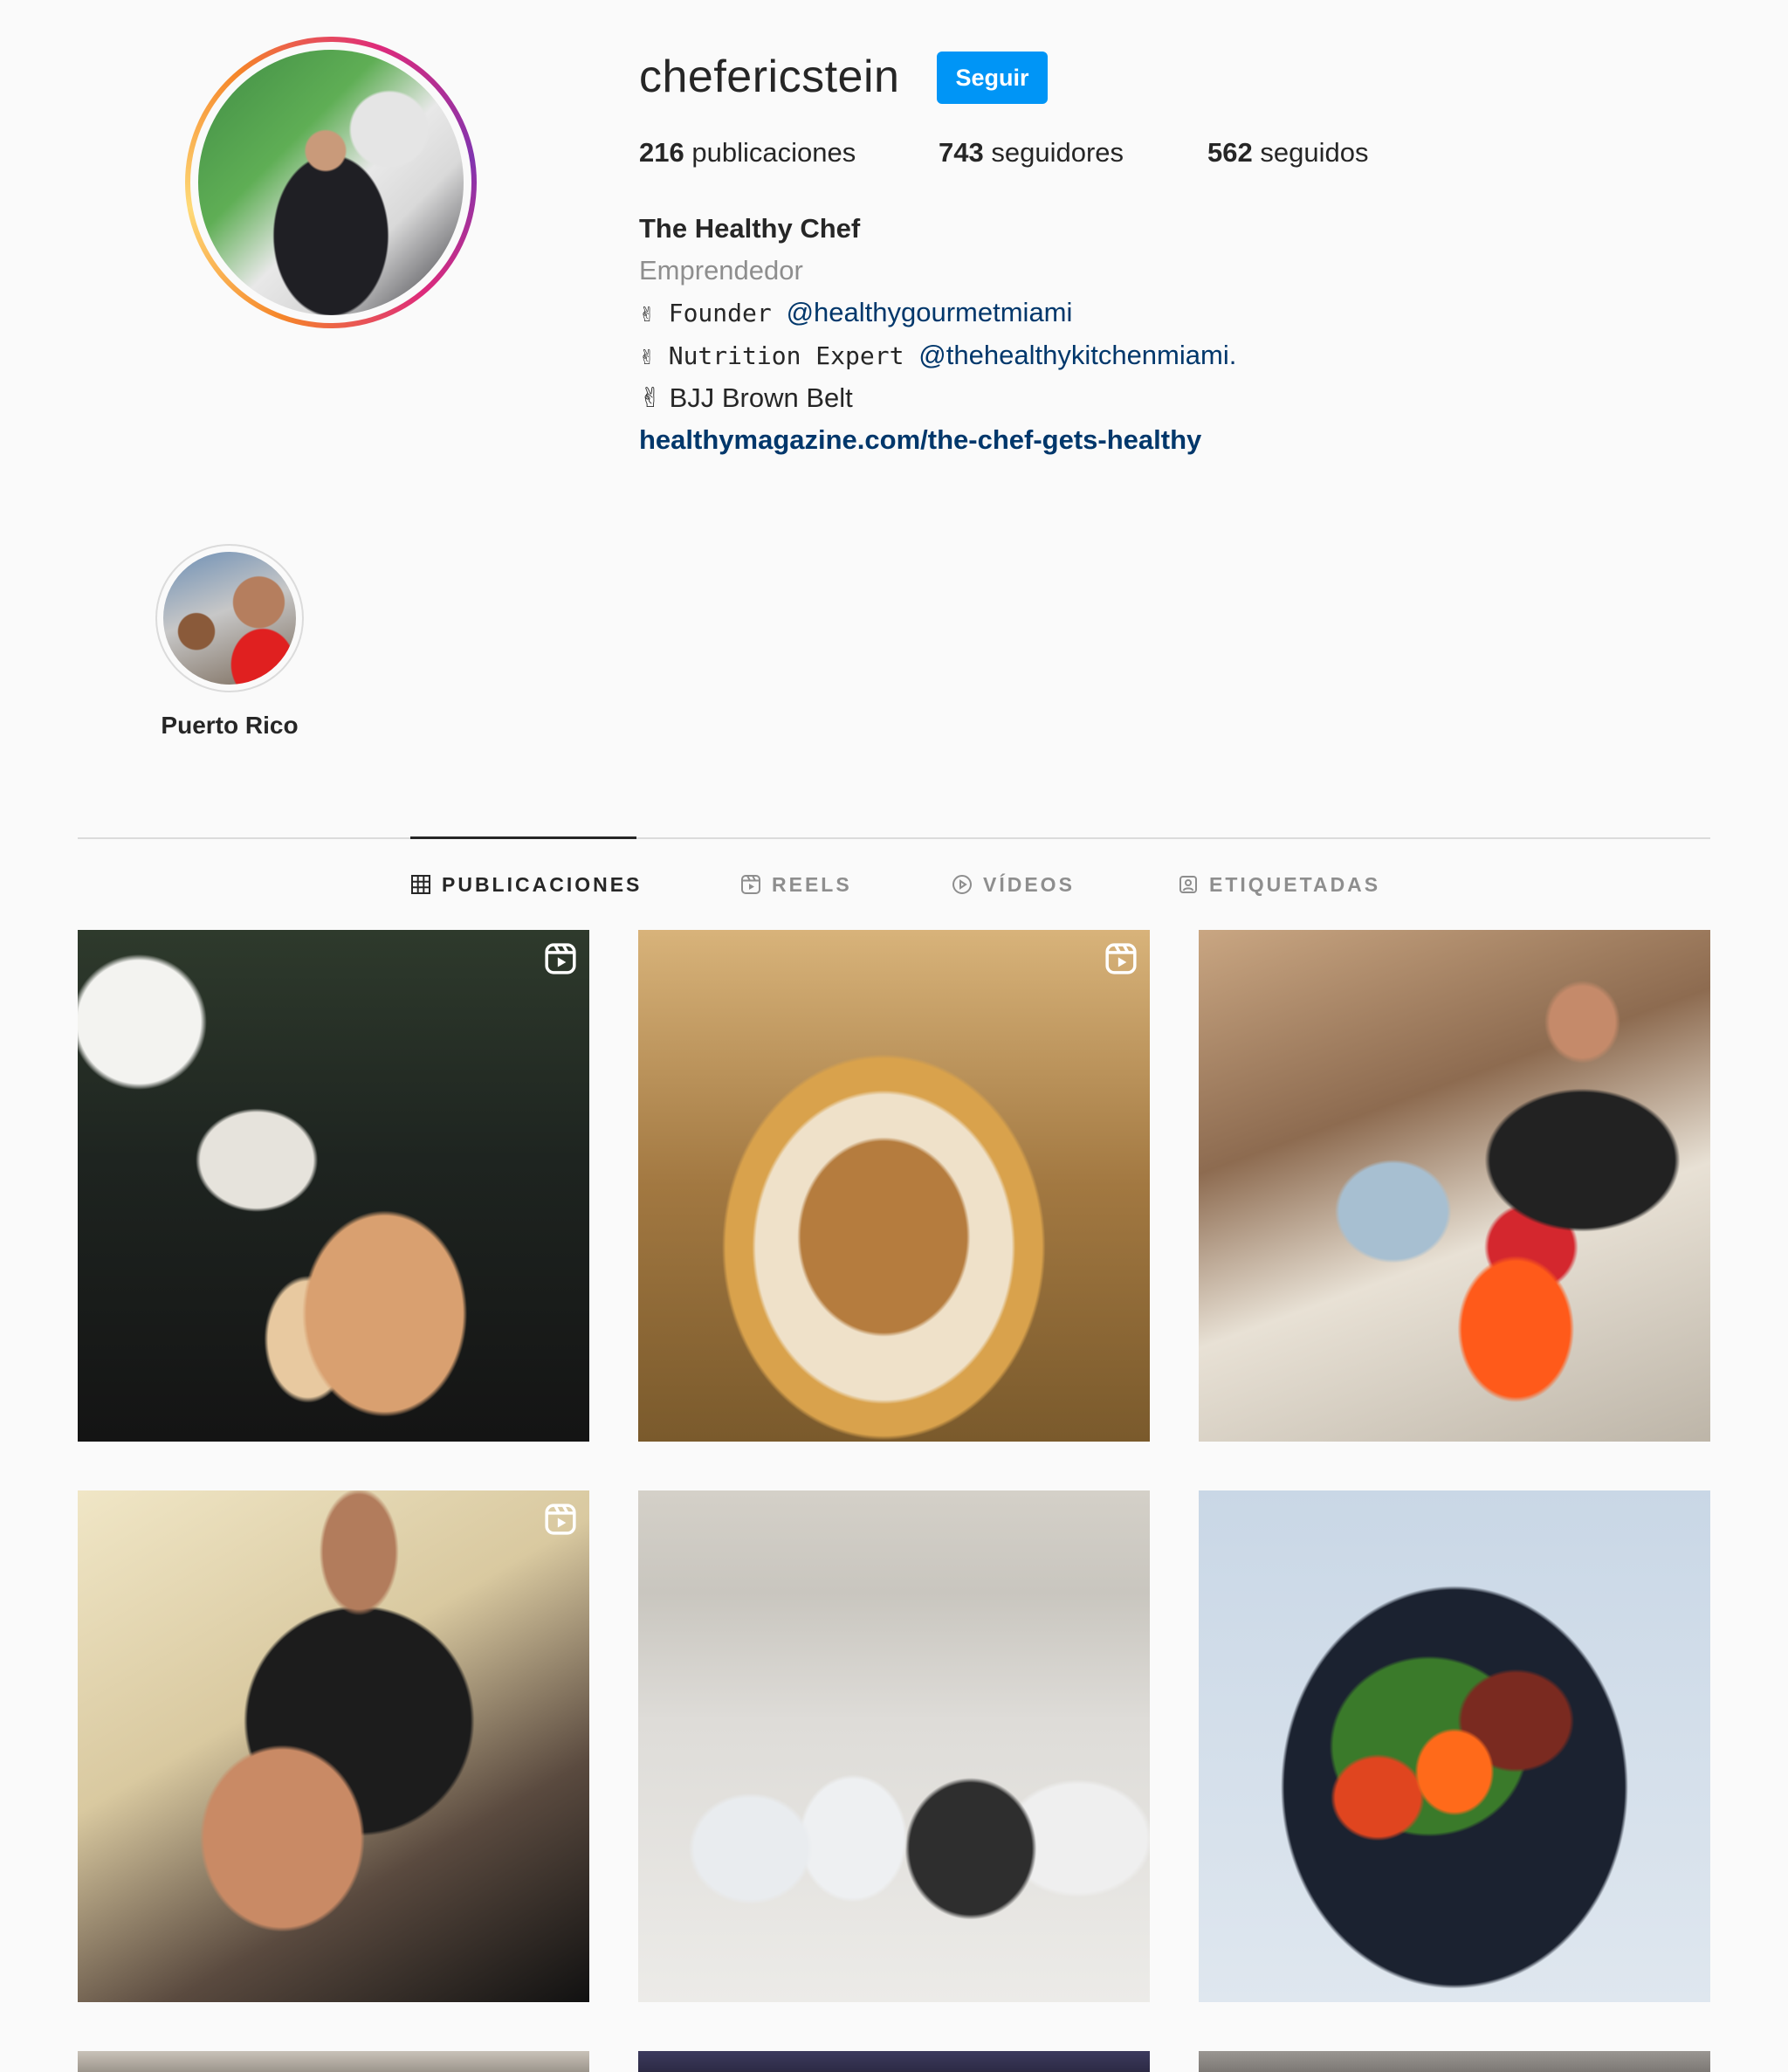 This screenshot has height=2072, width=1788. What do you see at coordinates (1295, 884) in the screenshot?
I see `tab-label: ETIQUETADAS` at bounding box center [1295, 884].